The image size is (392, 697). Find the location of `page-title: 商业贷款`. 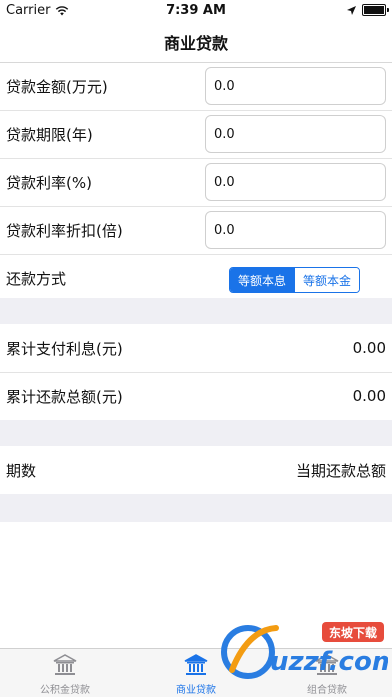

page-title: 商业贷款 is located at coordinates (195, 43).